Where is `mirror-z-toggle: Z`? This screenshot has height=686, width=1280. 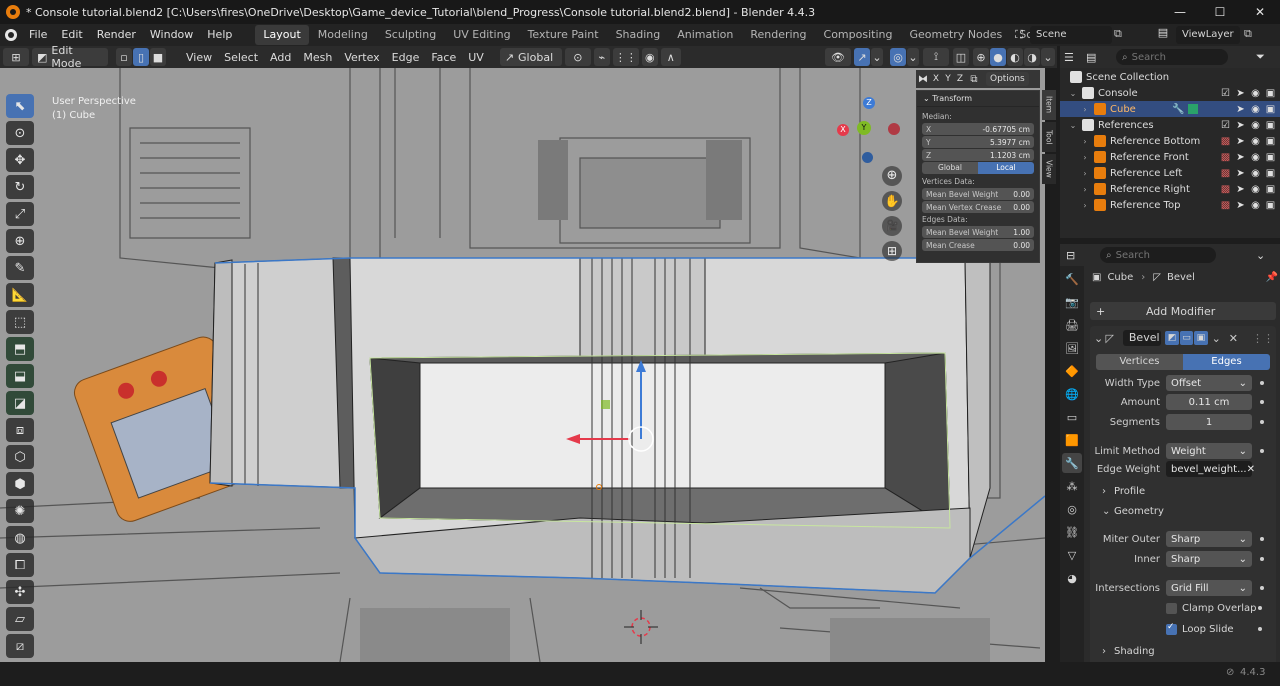 mirror-z-toggle: Z is located at coordinates (960, 79).